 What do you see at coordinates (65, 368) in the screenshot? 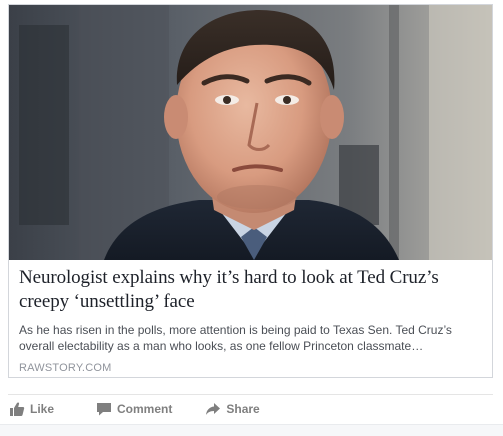
I see `link-domain: RAWSTORY.COM` at bounding box center [65, 368].